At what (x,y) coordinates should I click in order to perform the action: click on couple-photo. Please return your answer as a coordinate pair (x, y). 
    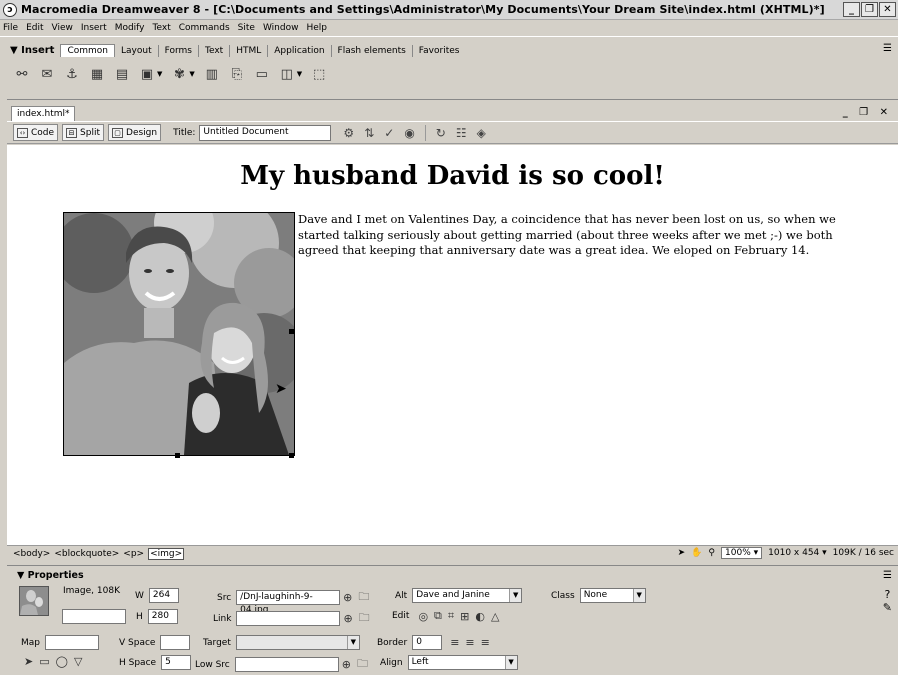
    Looking at the image, I should click on (179, 334).